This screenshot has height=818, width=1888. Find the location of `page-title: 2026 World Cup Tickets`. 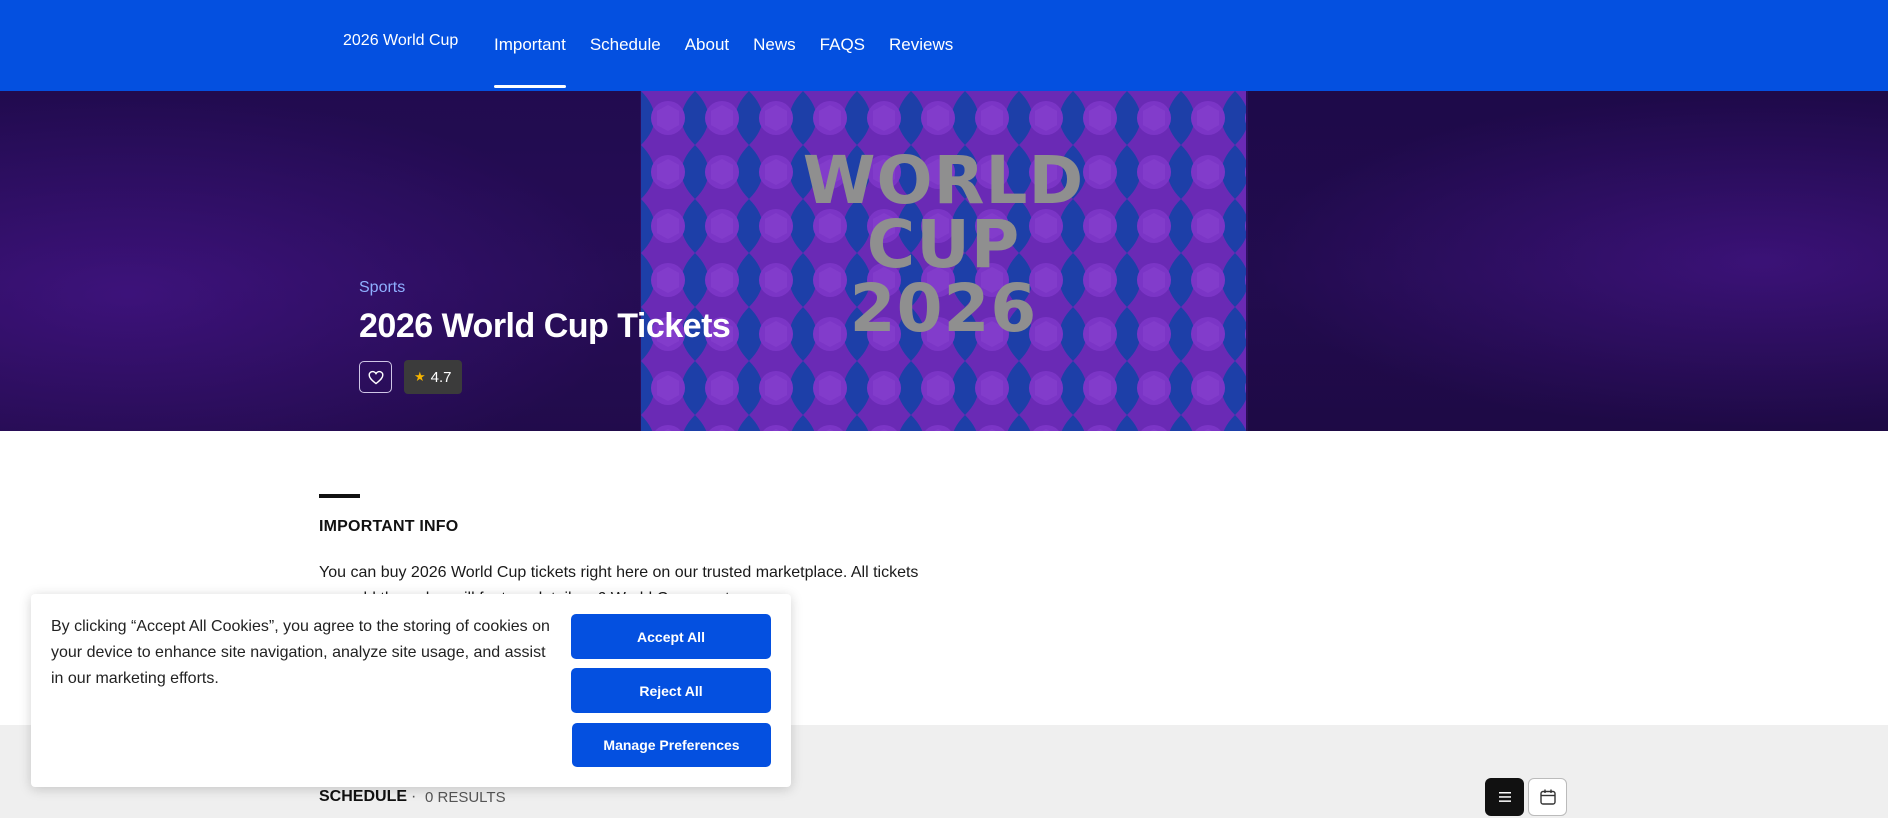

page-title: 2026 World Cup Tickets is located at coordinates (545, 326).